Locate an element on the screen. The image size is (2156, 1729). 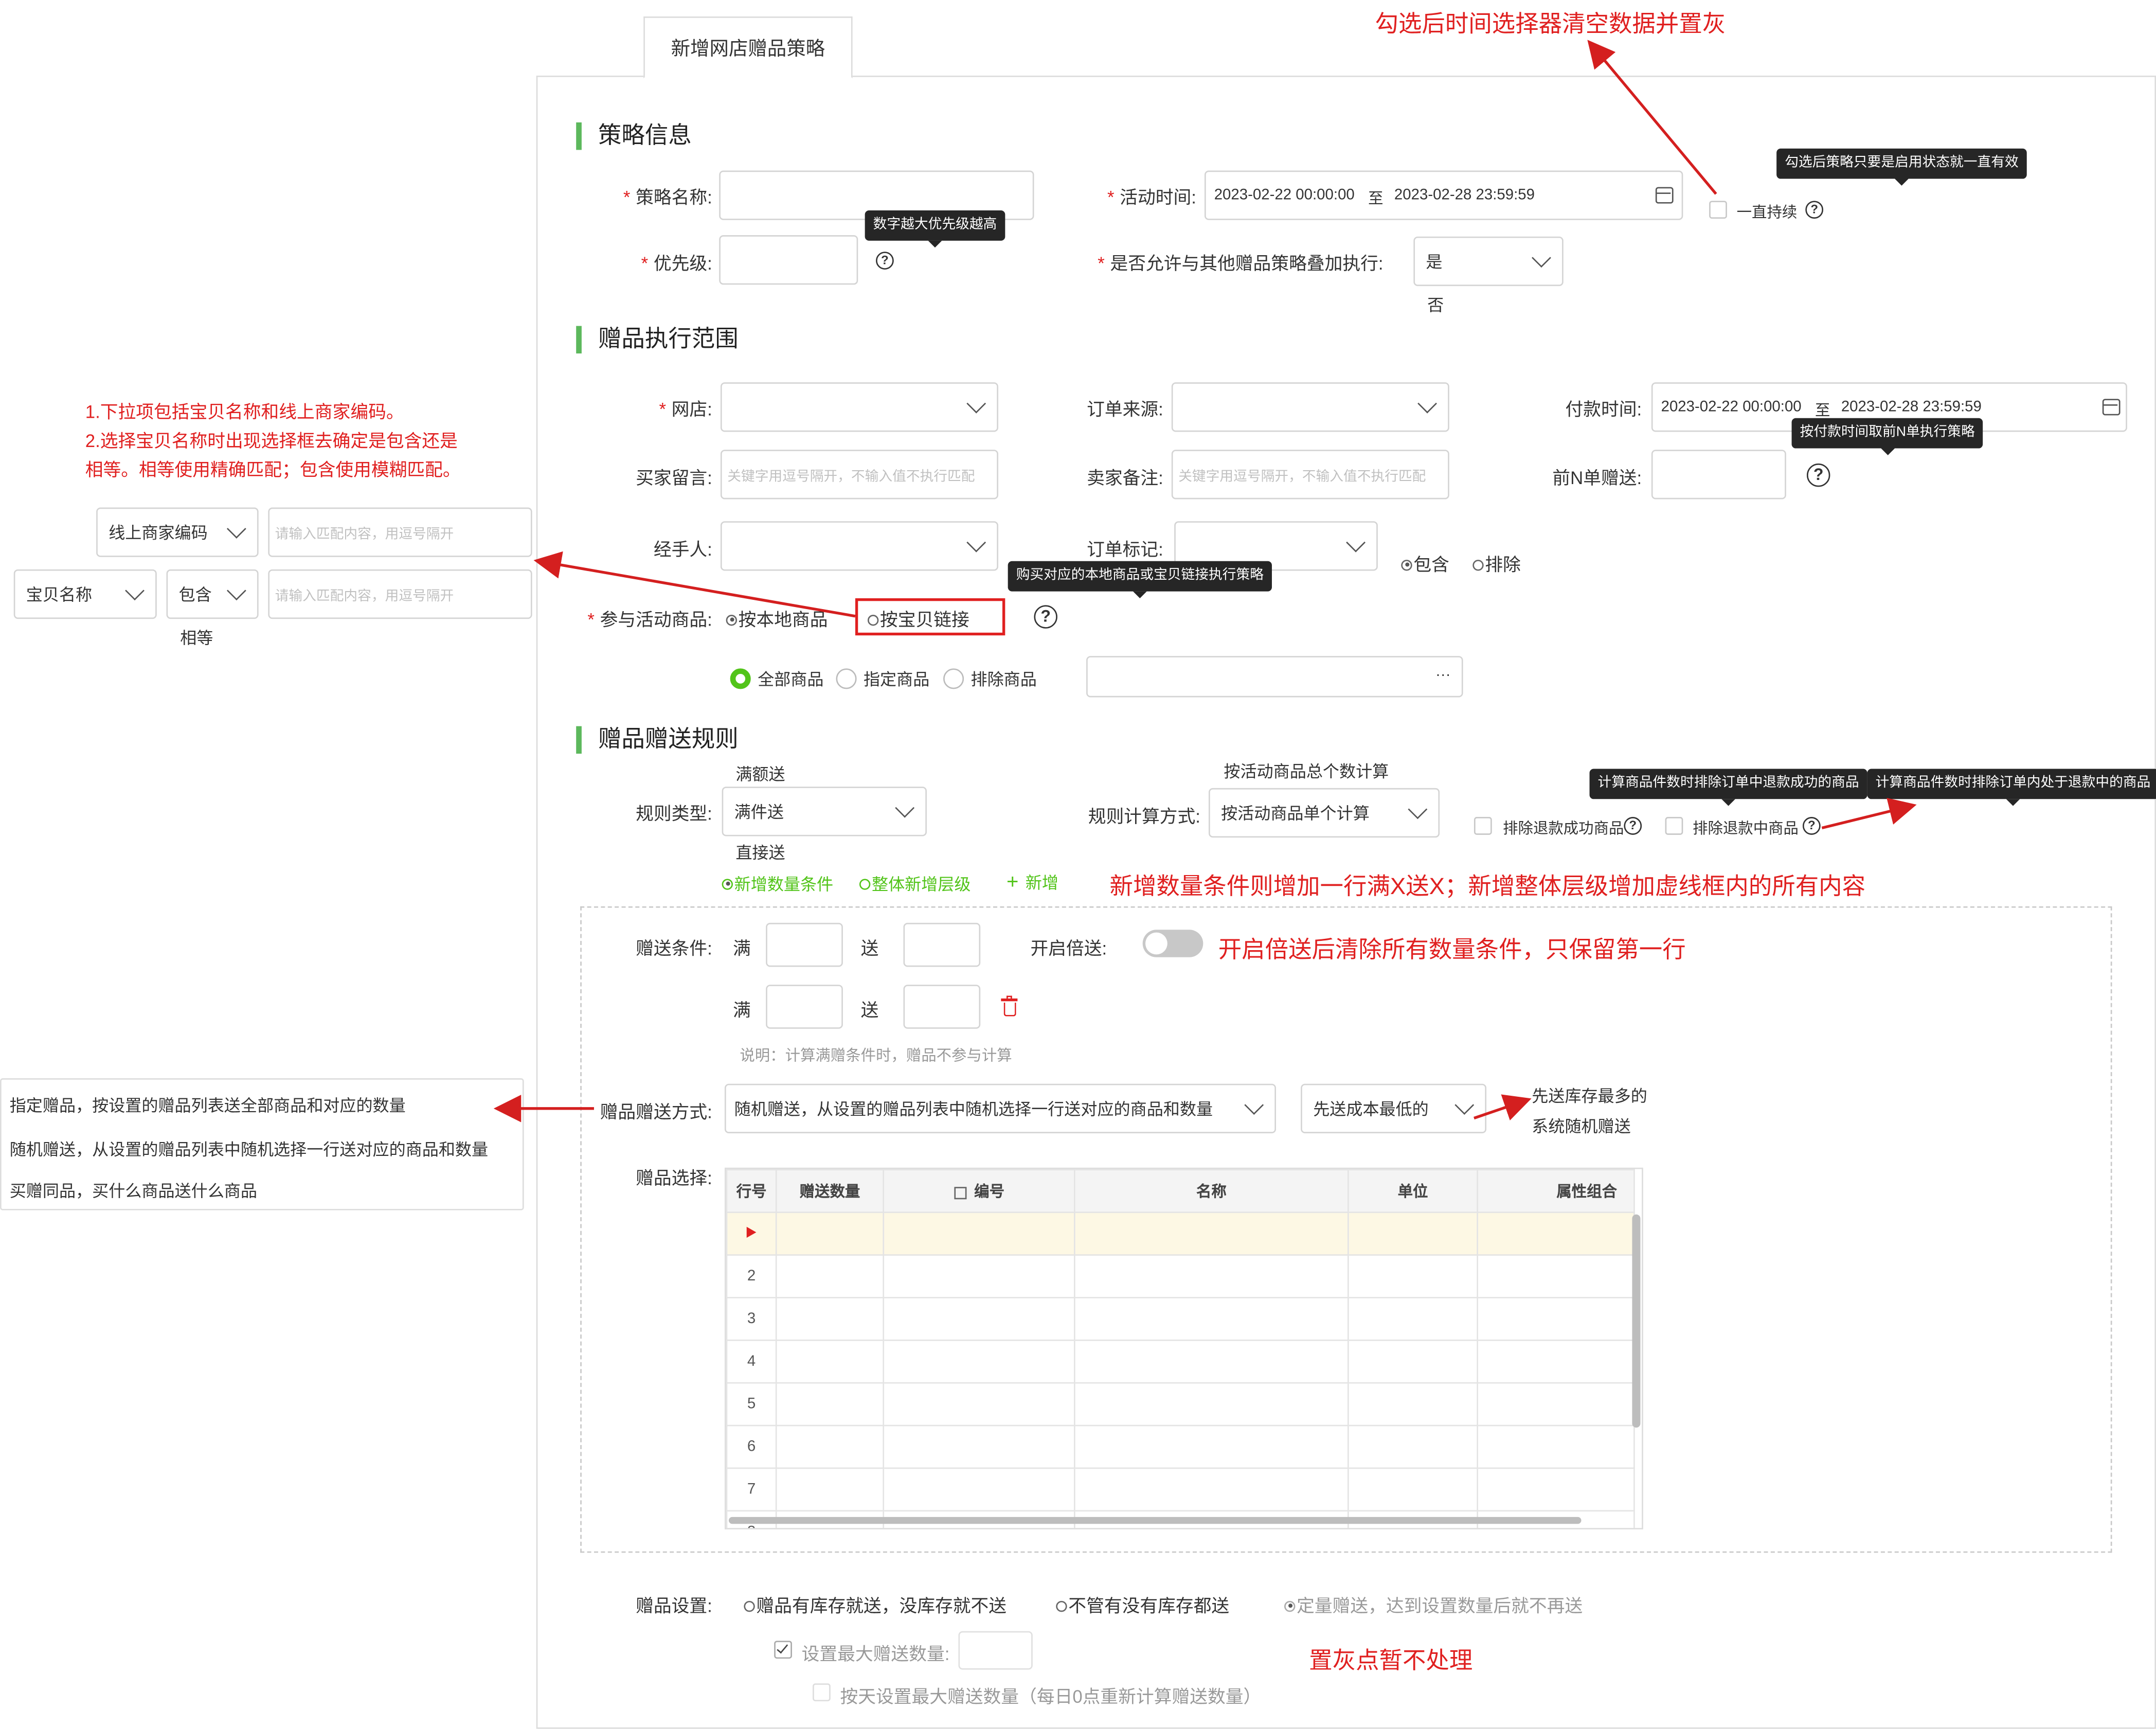
arrow-time is located at coordinates (1652, 117).